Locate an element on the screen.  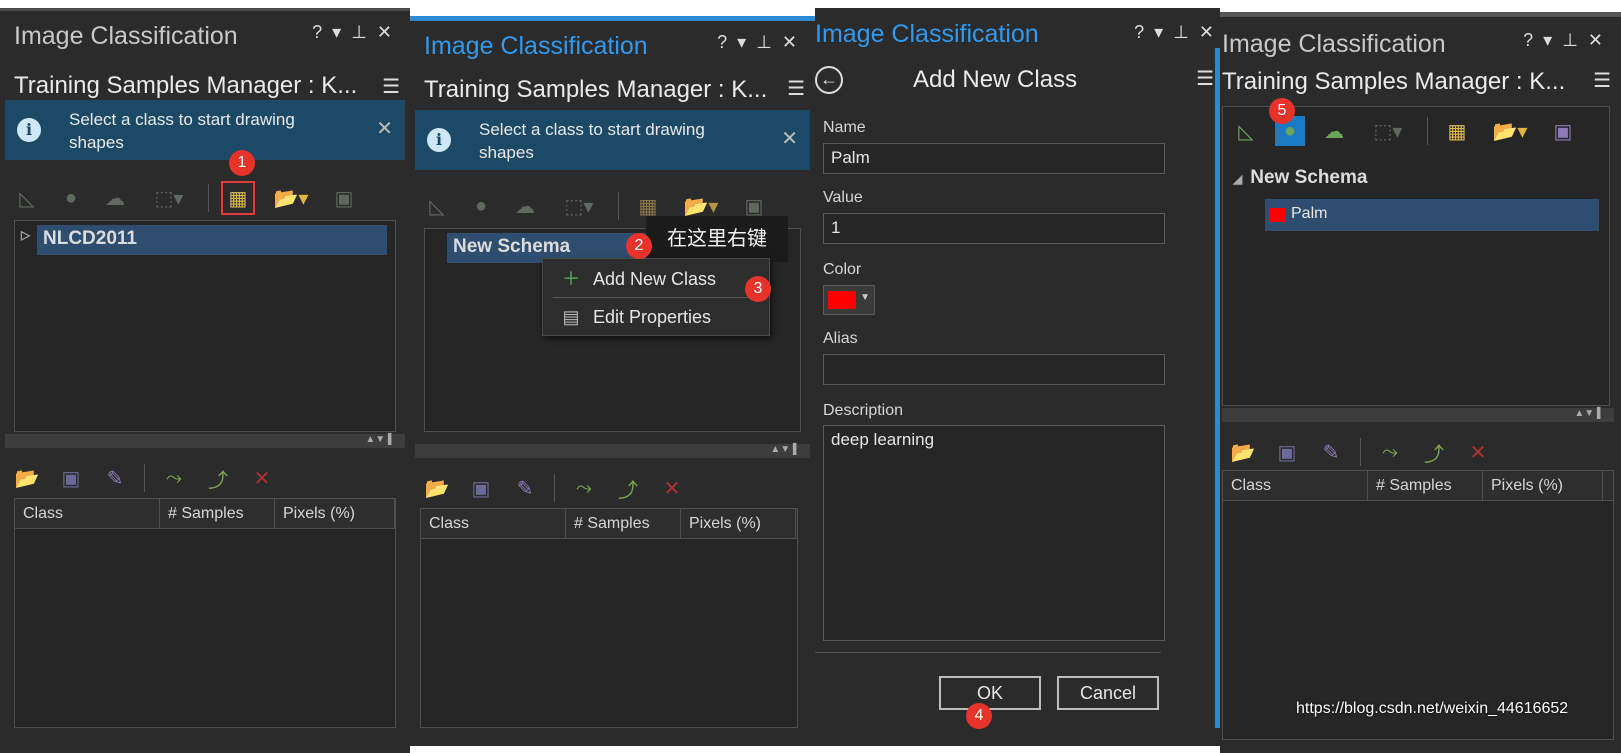
menu-item-edit-properties: ▤ Edit Properties is located at coordinates (658, 317).